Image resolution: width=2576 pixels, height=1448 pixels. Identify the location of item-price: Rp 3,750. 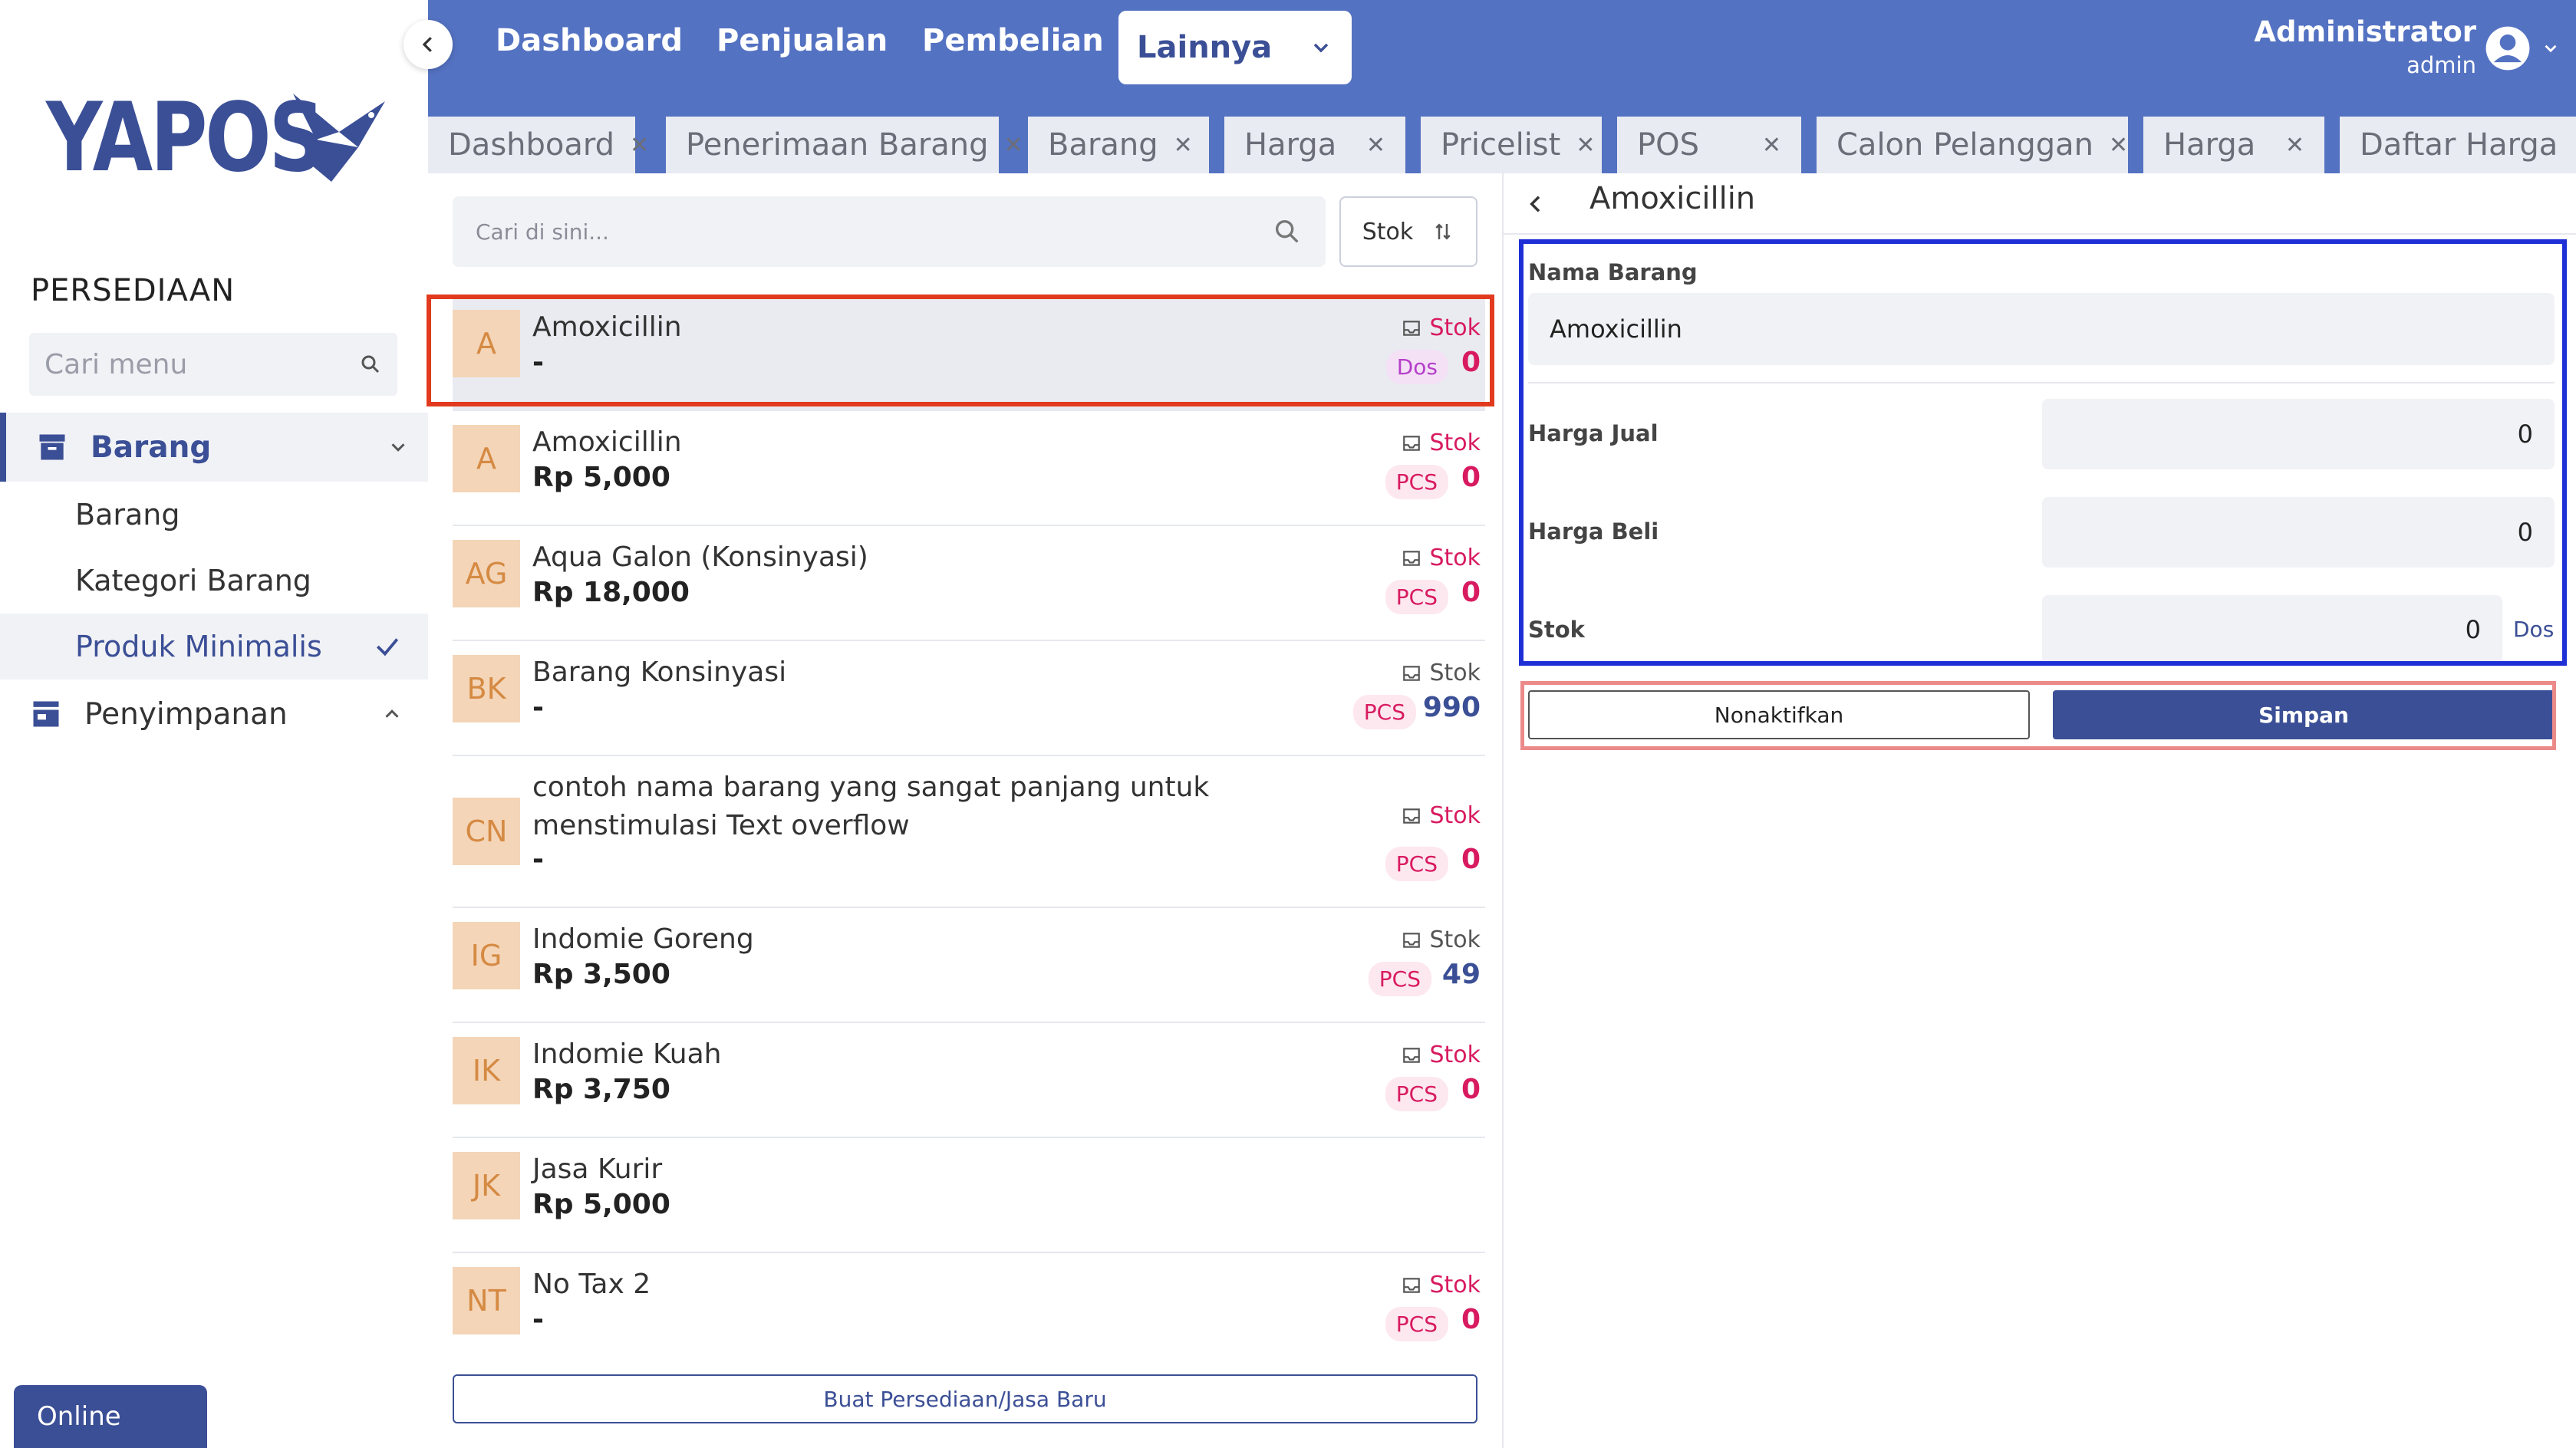
(601, 1089).